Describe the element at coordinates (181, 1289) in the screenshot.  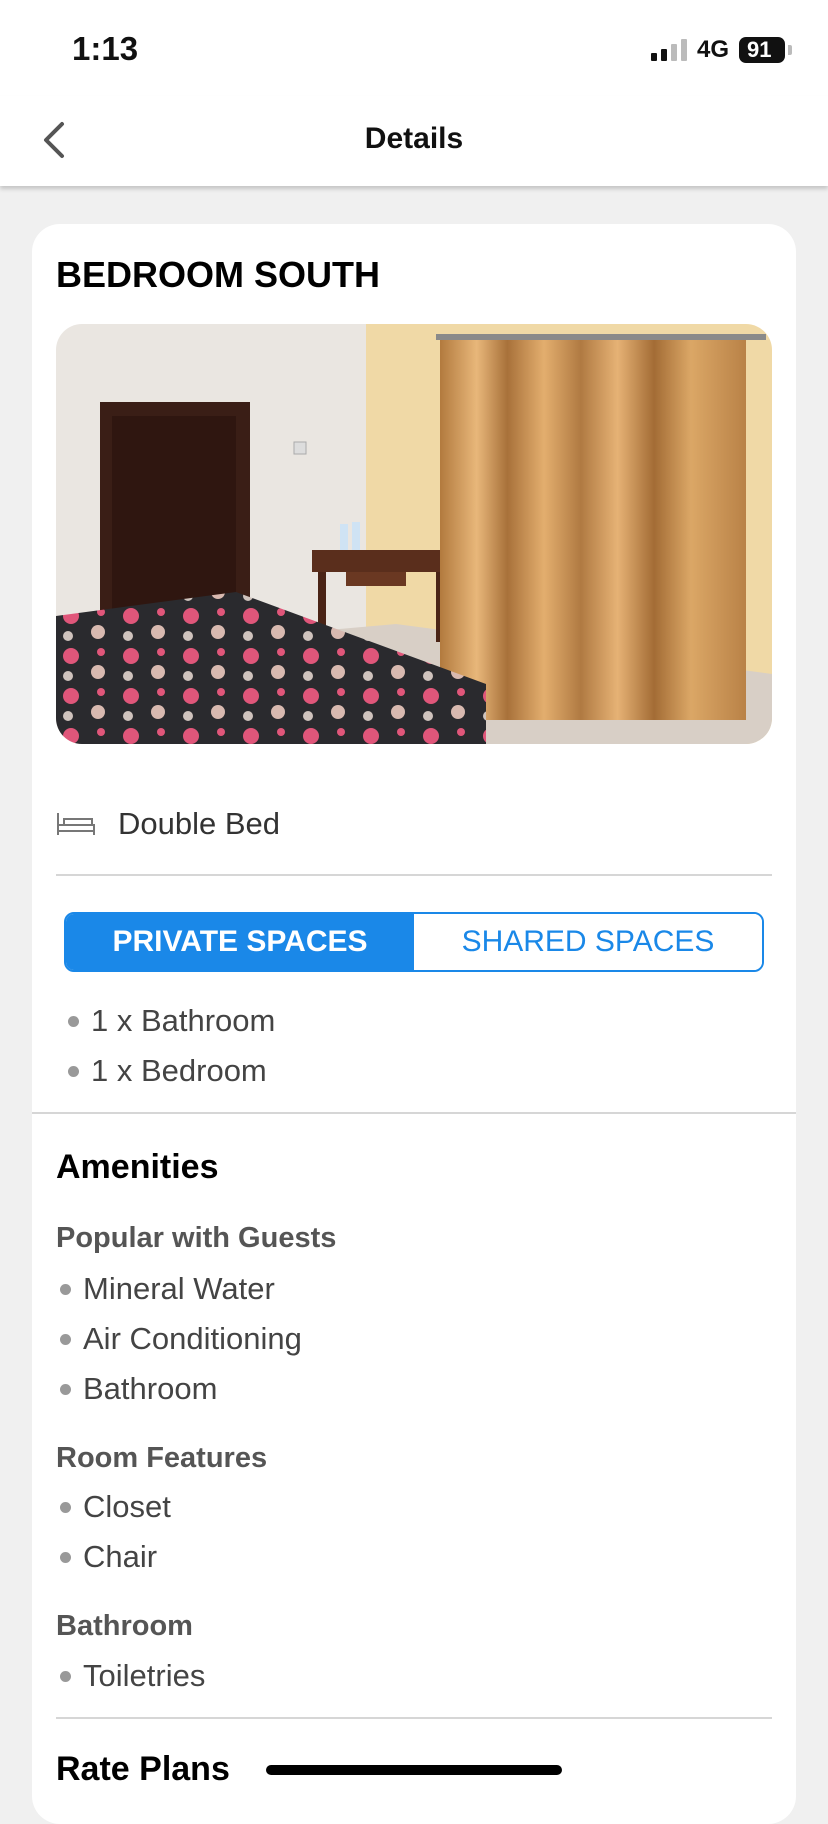
I see `list-item: Mineral Water` at that location.